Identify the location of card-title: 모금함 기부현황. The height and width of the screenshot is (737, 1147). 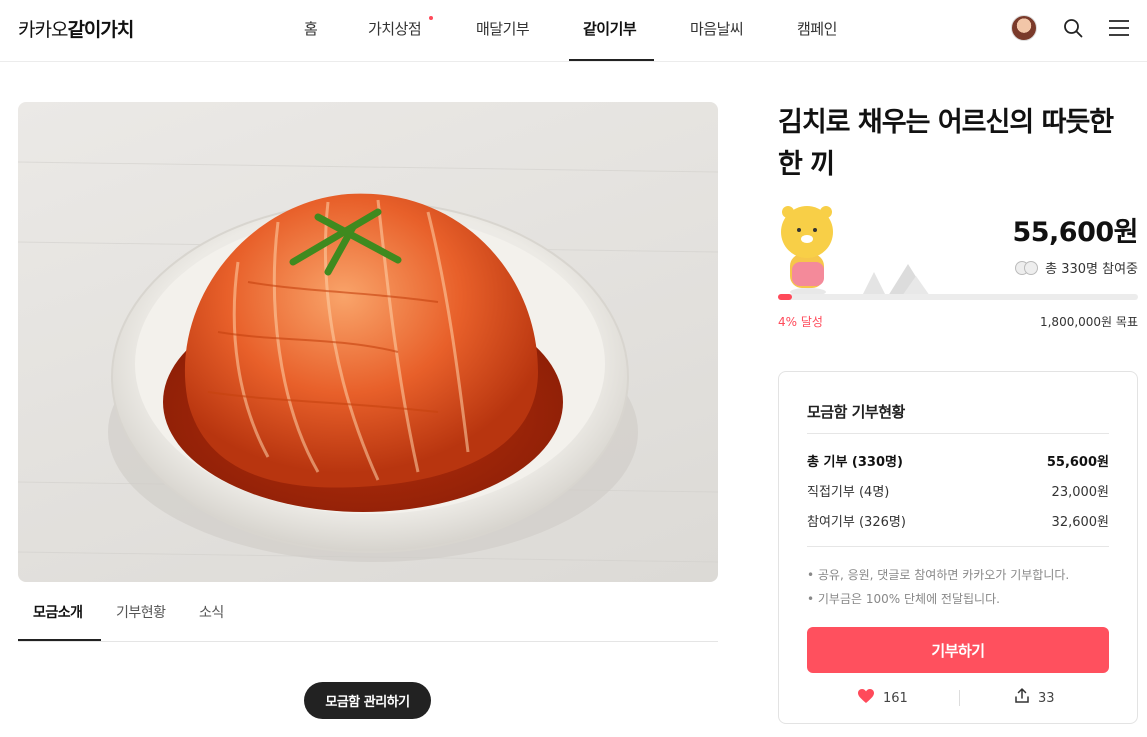
(856, 412).